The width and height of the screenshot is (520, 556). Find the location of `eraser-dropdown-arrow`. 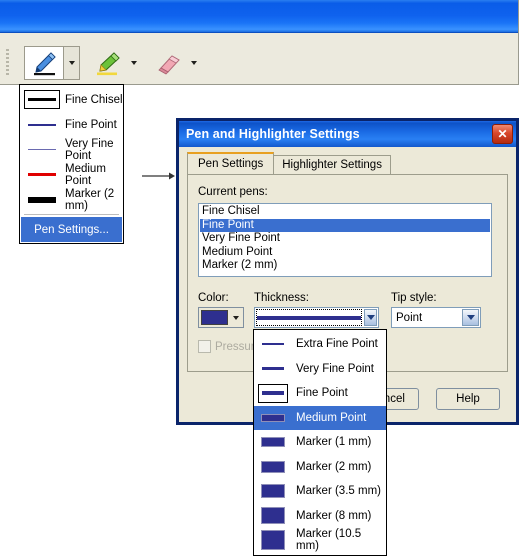

eraser-dropdown-arrow is located at coordinates (193, 63).